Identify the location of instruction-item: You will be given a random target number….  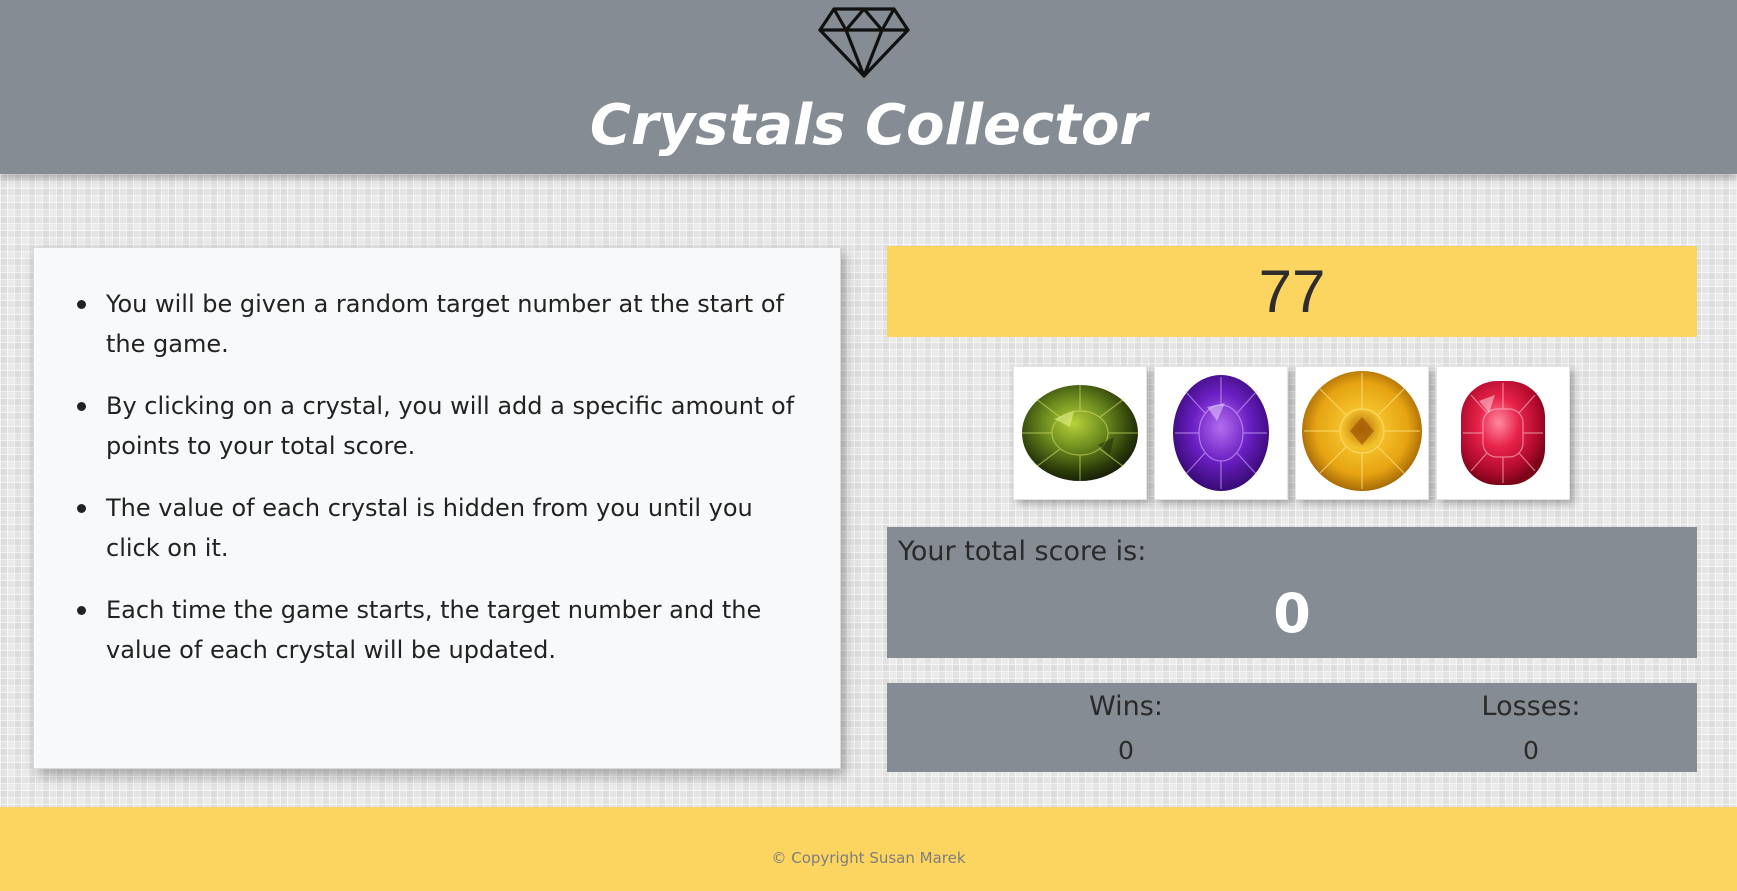
(436, 324).